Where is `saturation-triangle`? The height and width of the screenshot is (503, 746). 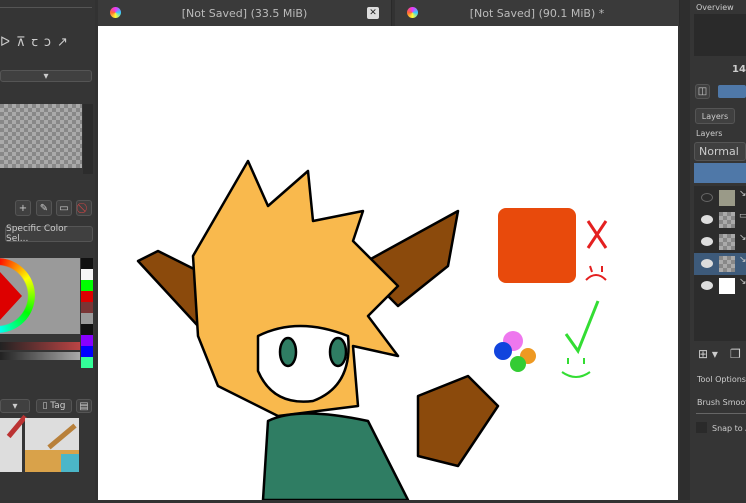 saturation-triangle is located at coordinates (11, 296).